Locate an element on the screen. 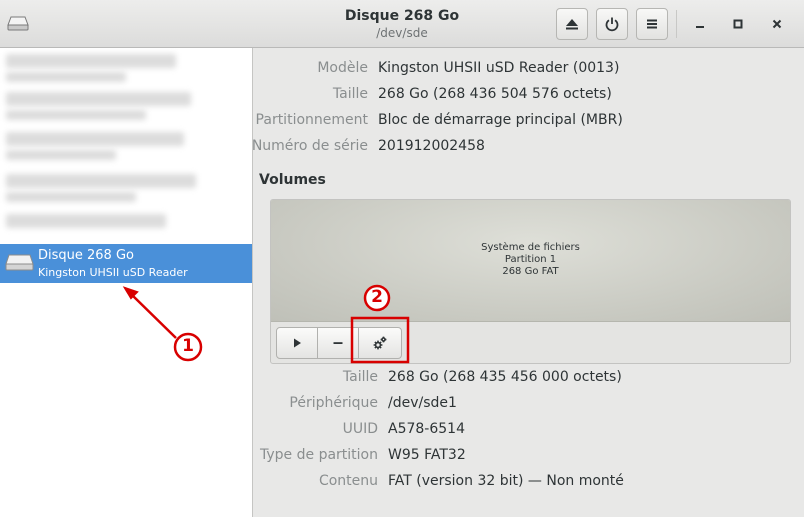  minimize-icon is located at coordinates (700, 27).